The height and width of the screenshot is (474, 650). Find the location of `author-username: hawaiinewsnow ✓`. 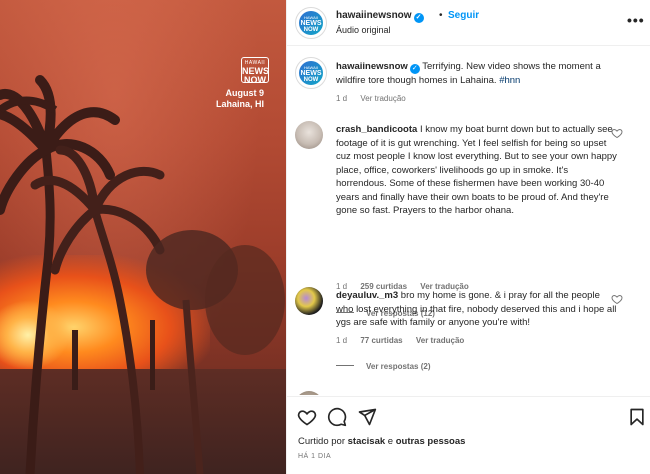

author-username: hawaiinewsnow ✓ is located at coordinates (380, 16).